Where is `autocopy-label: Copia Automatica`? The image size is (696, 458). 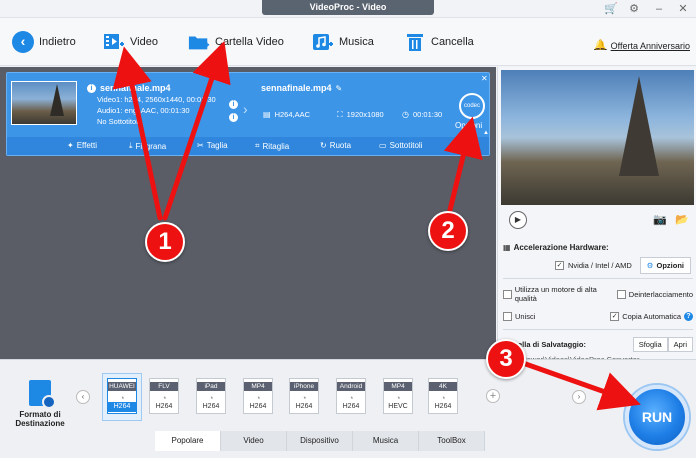
autocopy-label: Copia Automatica is located at coordinates (651, 316).